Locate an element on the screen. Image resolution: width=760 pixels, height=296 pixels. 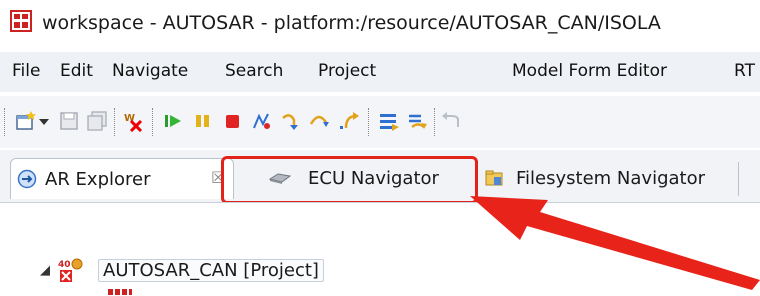
disconnect-icon is located at coordinates (261, 121).